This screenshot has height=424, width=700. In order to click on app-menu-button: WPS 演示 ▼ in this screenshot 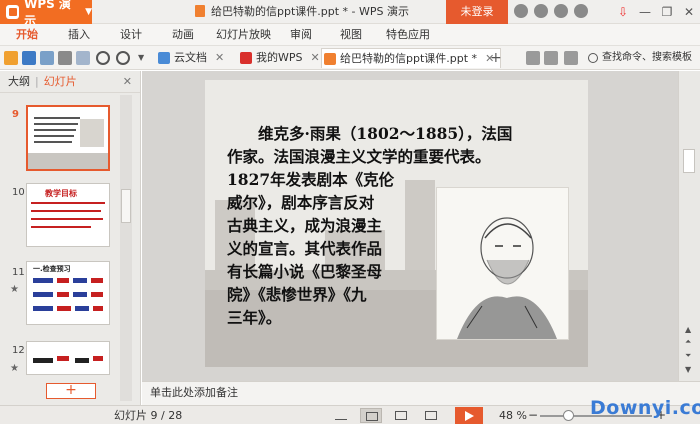, I will do `click(46, 14)`.